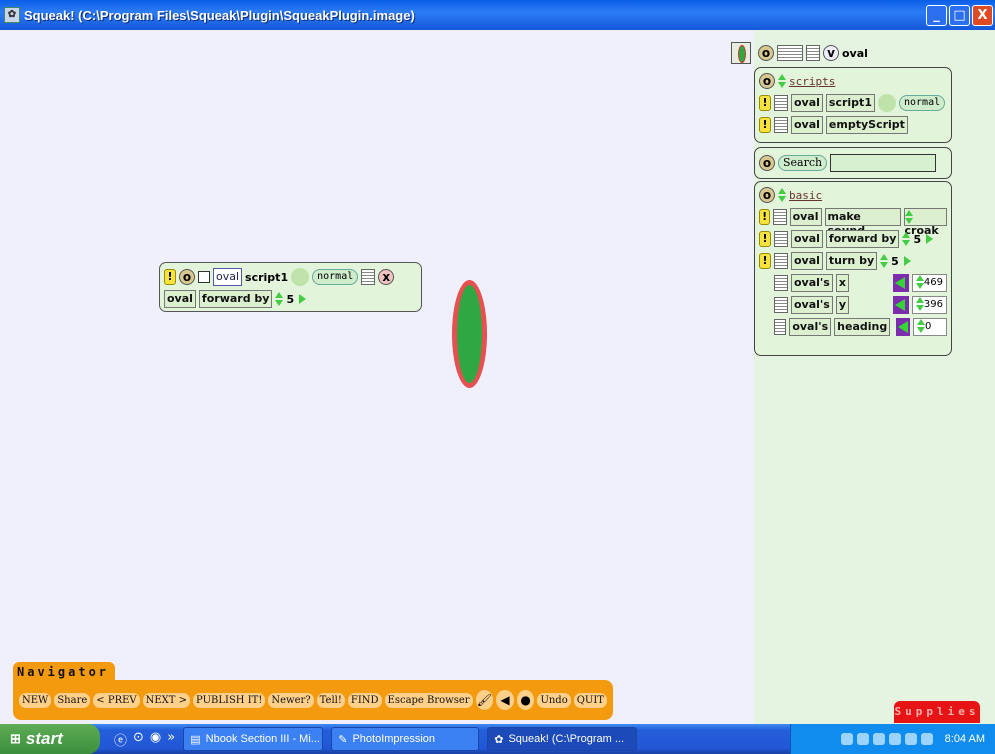 This screenshot has width=995, height=754. Describe the element at coordinates (850, 103) in the screenshot. I see `script-name-tile: script1` at that location.